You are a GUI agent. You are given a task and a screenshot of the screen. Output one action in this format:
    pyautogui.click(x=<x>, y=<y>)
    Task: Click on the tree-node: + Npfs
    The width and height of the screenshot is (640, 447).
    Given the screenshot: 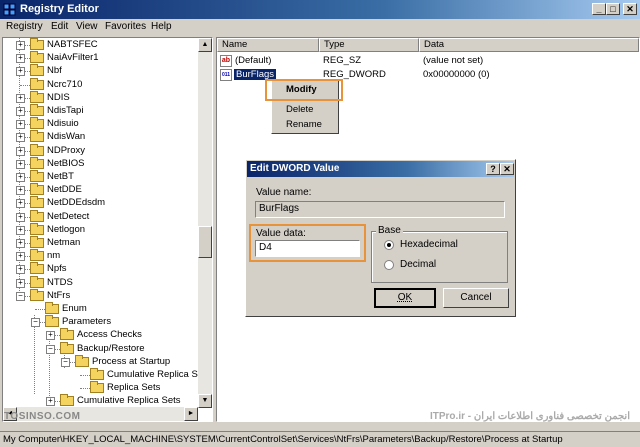 What is the action you would take?
    pyautogui.click(x=103, y=269)
    